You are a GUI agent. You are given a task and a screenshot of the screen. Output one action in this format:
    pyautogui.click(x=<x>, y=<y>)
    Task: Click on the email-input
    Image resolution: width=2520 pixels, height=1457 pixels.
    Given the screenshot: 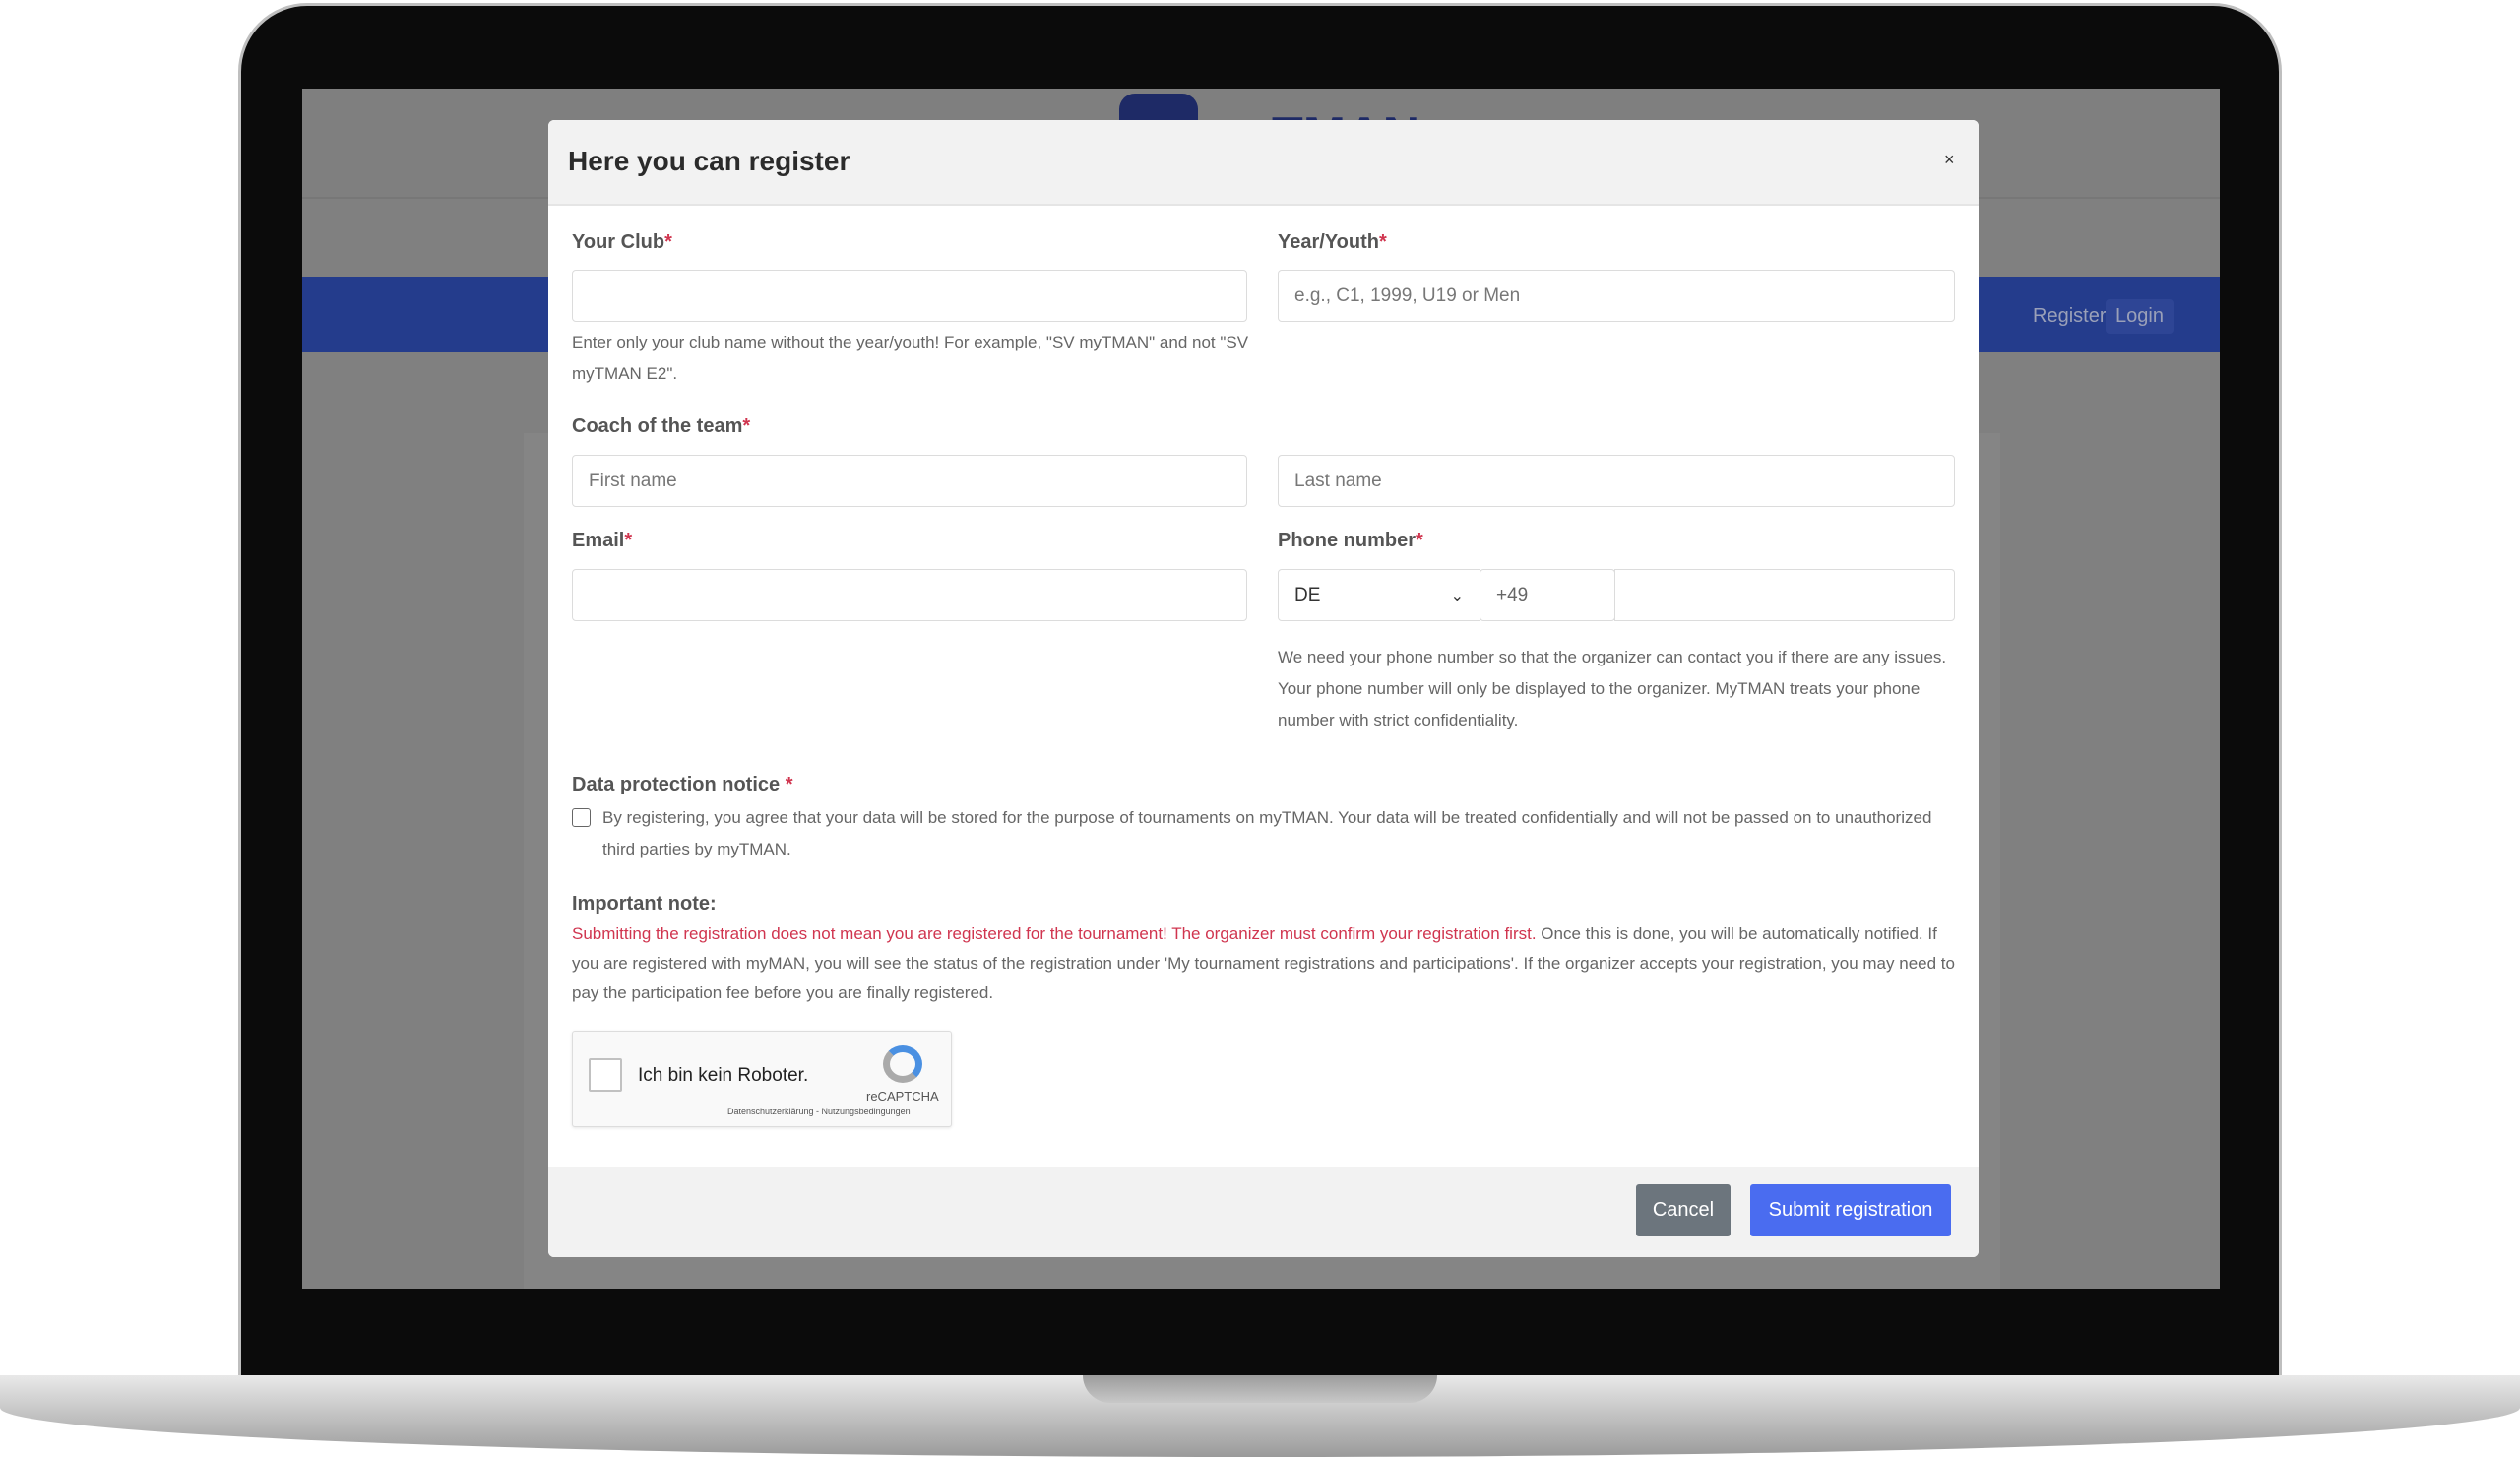 What is the action you would take?
    pyautogui.click(x=909, y=595)
    